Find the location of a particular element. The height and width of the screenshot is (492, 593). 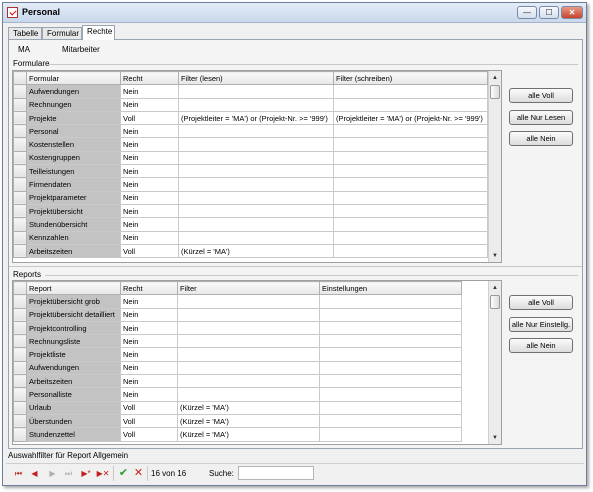

scroll-up-icon: ▲ is located at coordinates (495, 288).